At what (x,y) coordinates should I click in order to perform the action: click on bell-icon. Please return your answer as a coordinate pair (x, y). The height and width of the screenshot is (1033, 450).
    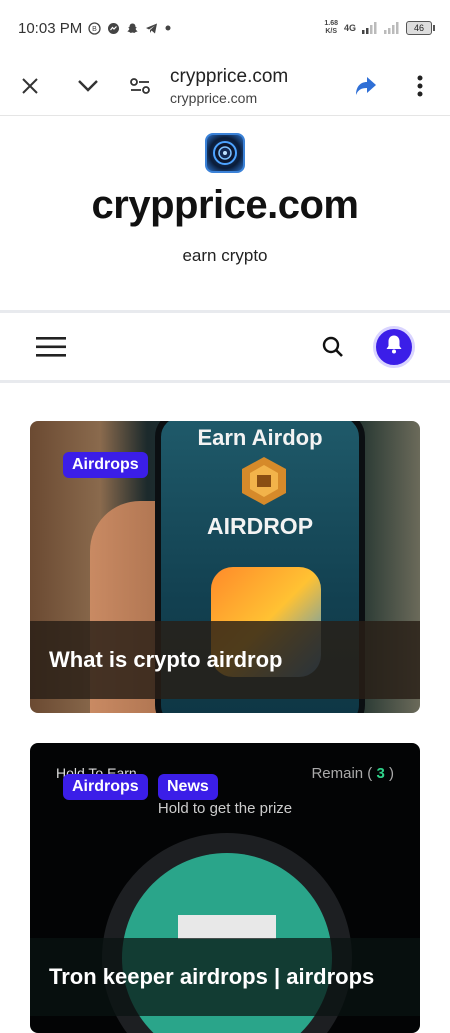
    Looking at the image, I should click on (394, 346).